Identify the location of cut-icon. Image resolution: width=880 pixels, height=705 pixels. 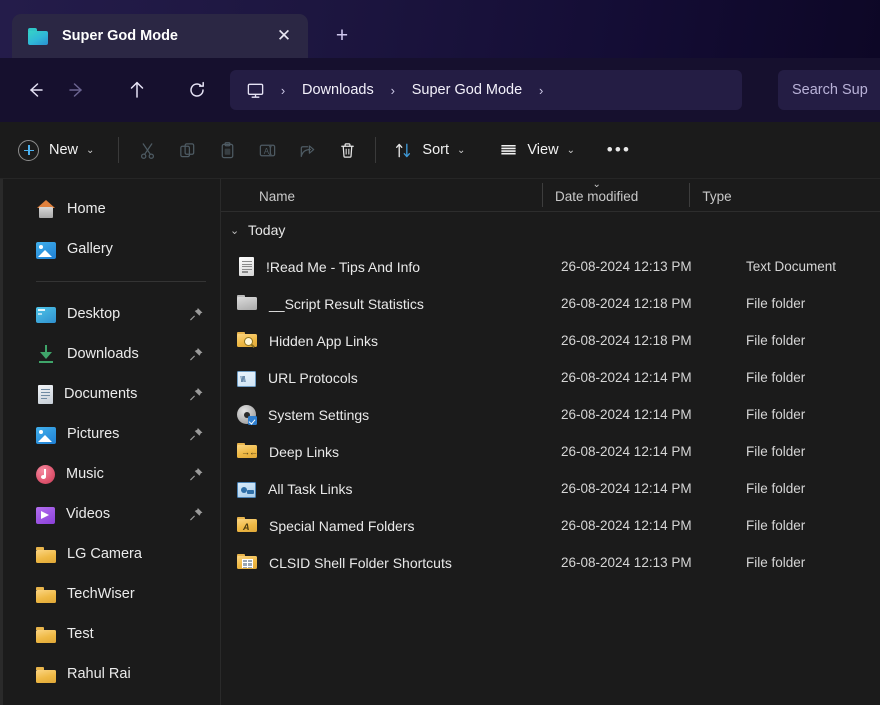
(147, 150).